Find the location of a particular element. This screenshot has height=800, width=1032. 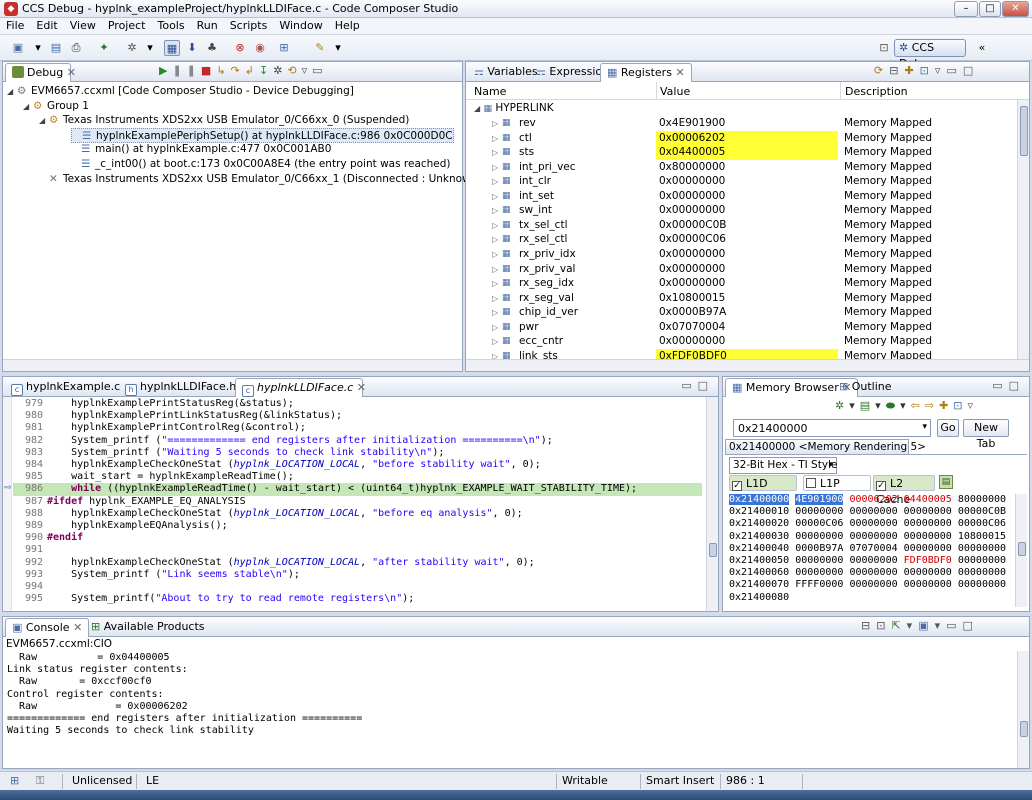

l1d-cache-checkbox: ✓L1D Cache is located at coordinates (763, 490).